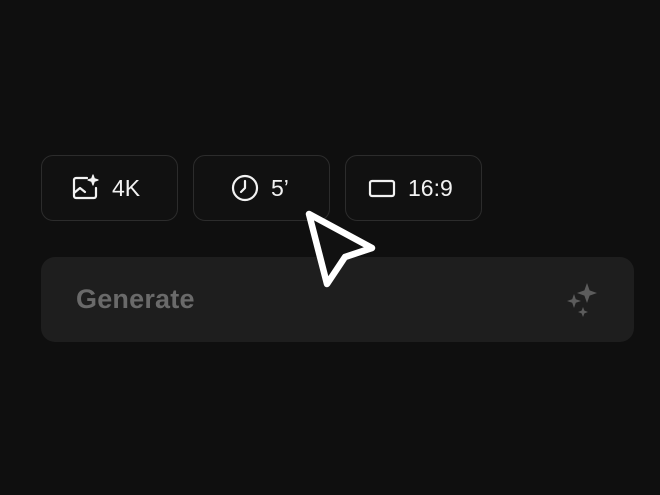 The image size is (660, 495). I want to click on duration-label: 5’, so click(280, 187).